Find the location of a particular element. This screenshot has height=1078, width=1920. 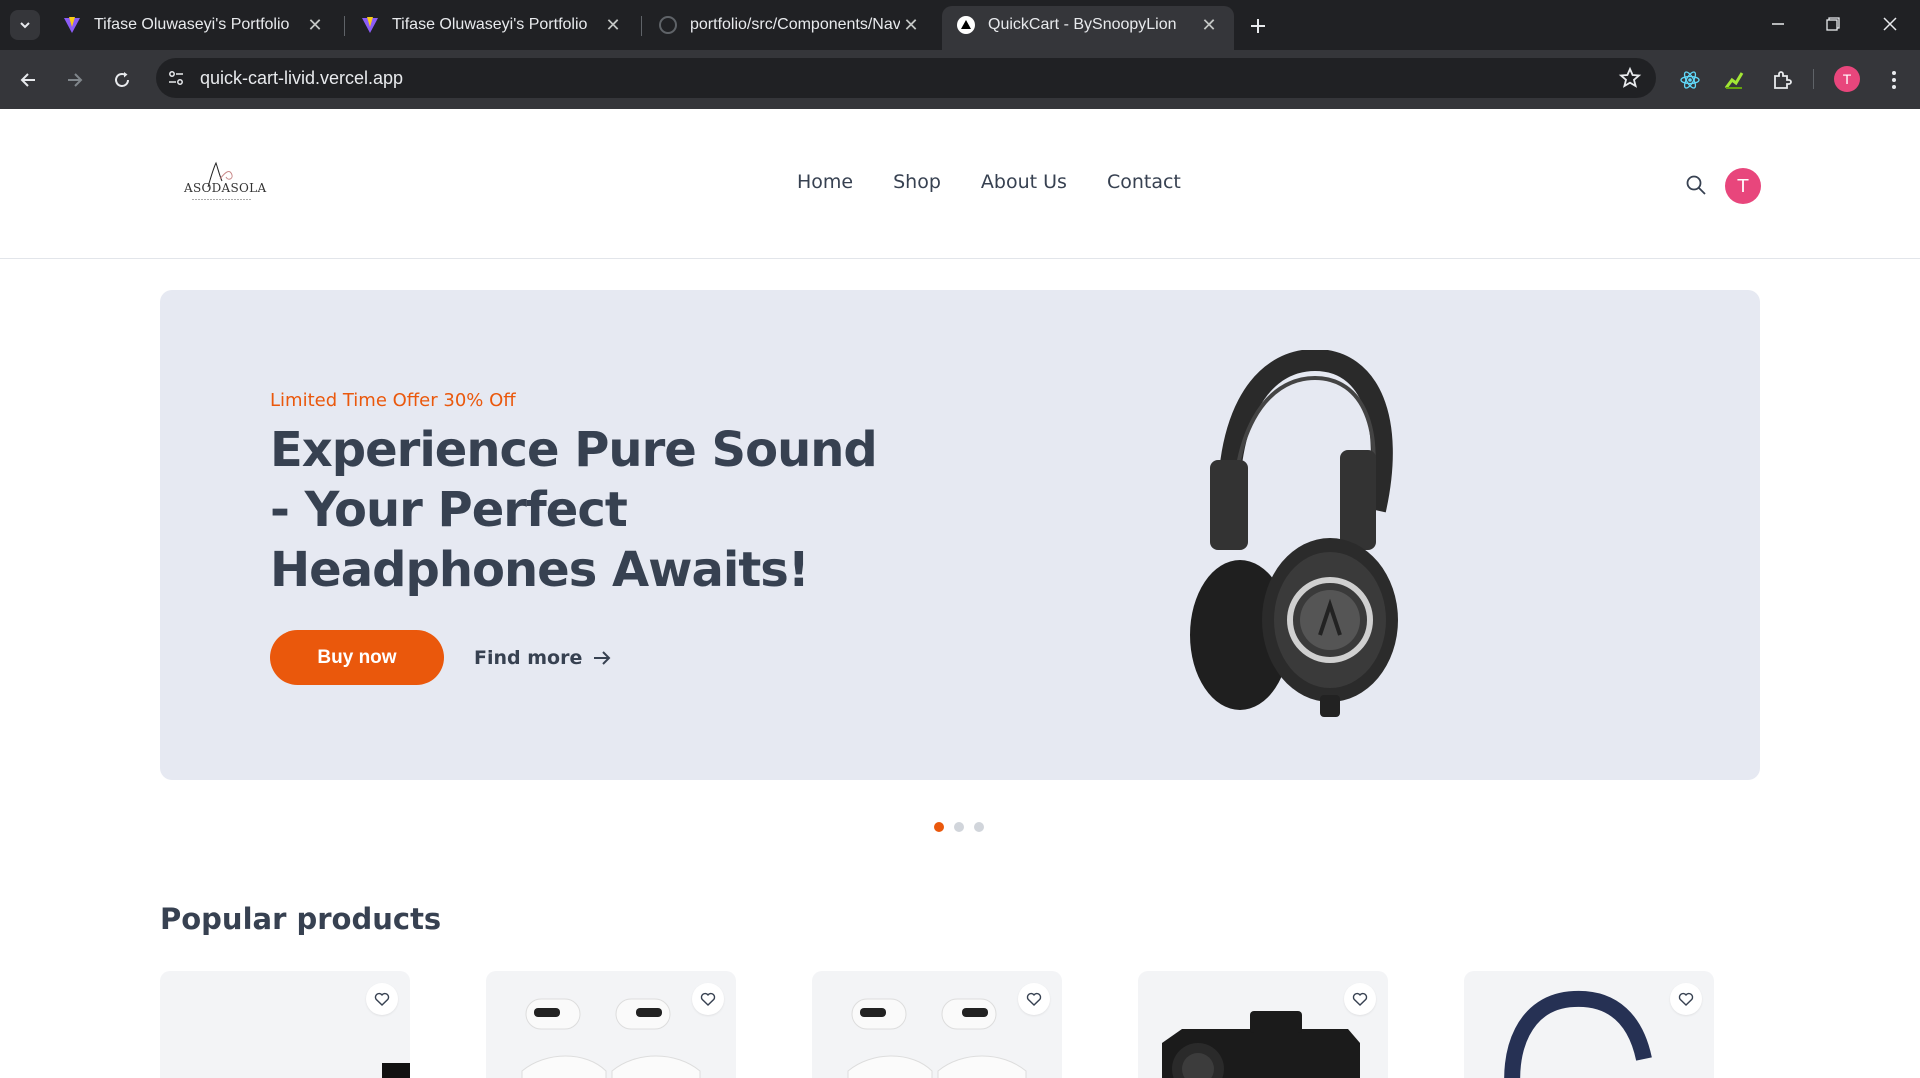

minimize-button is located at coordinates (1778, 24).